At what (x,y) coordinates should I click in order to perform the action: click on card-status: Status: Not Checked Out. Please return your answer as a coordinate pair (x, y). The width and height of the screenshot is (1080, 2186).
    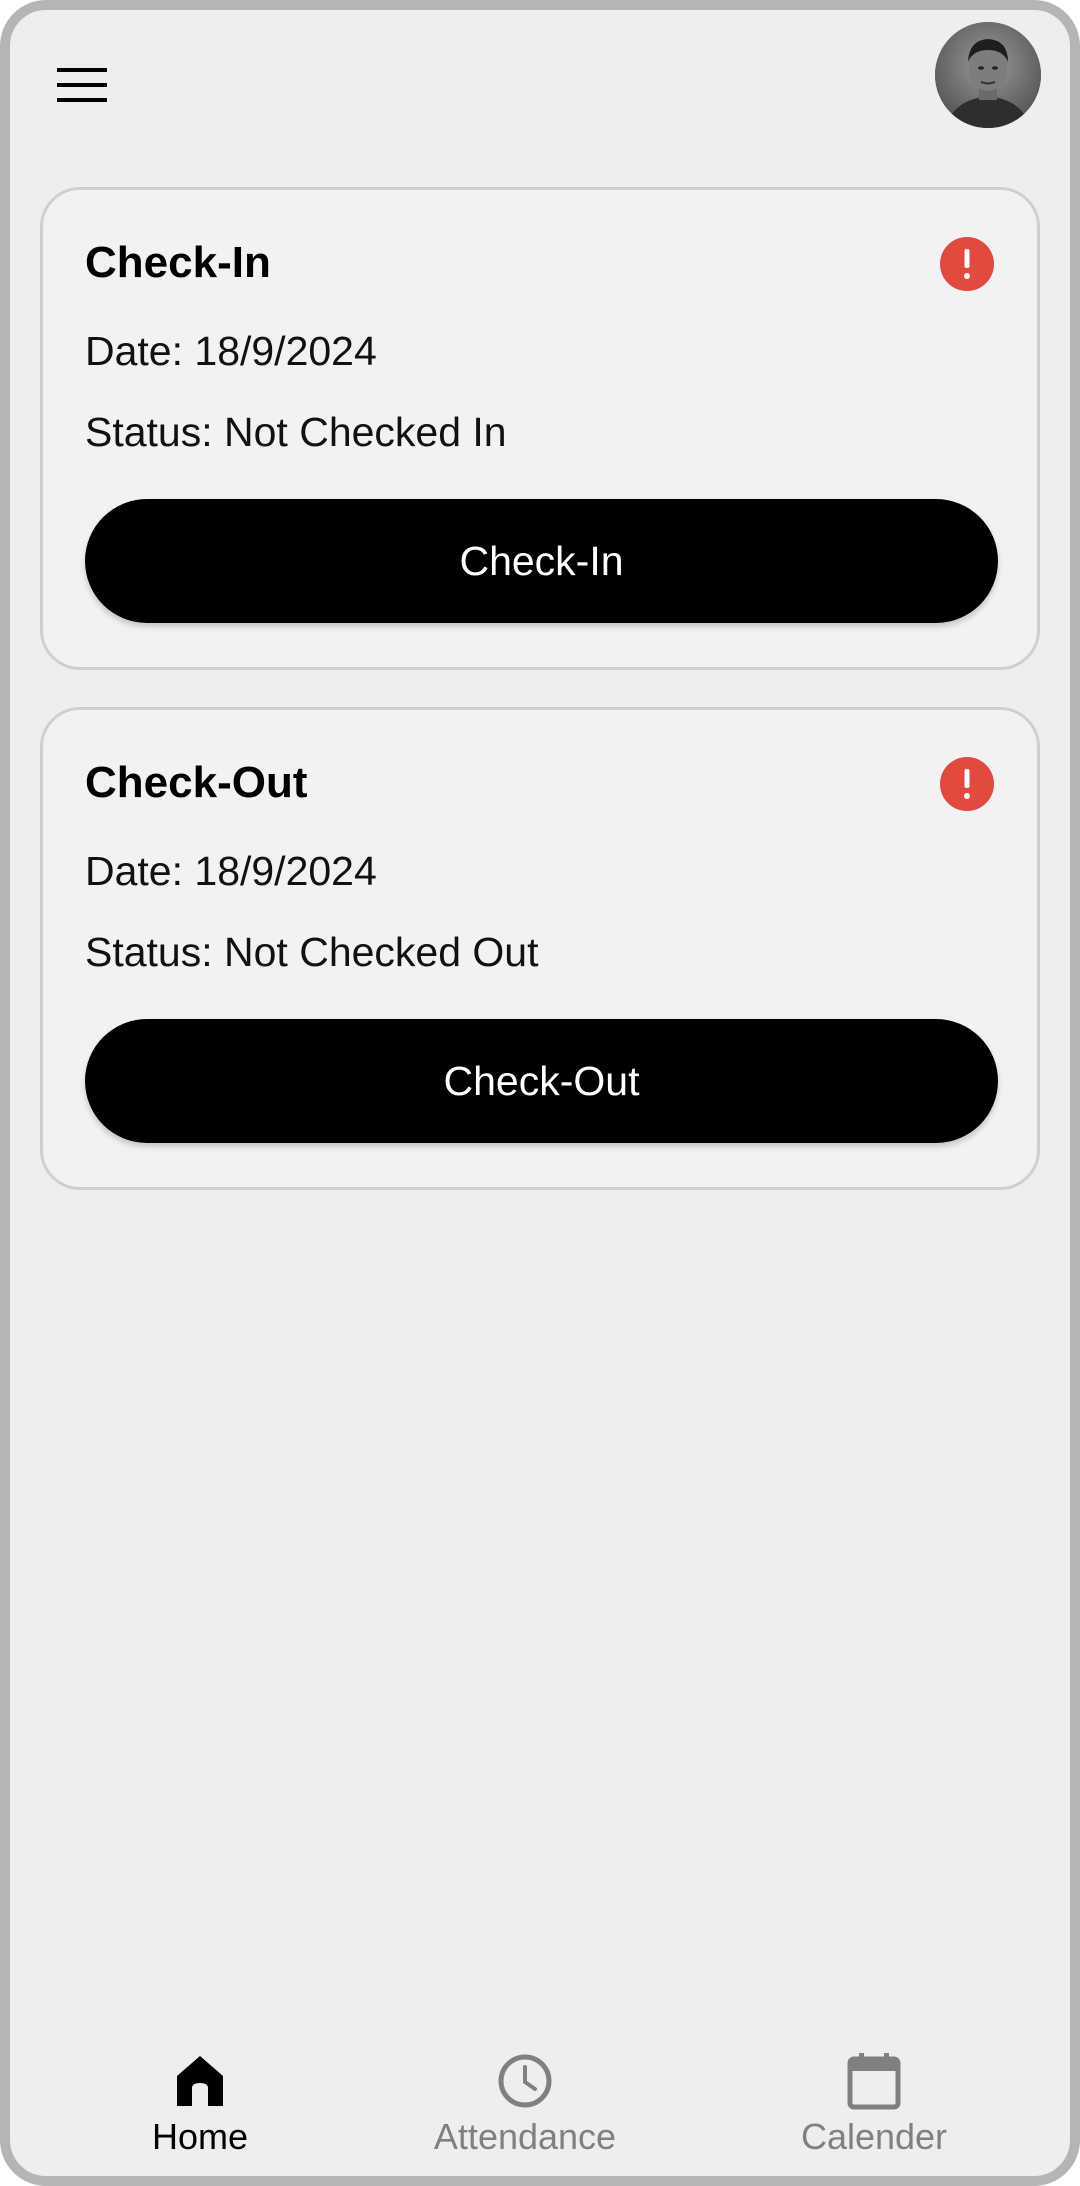
    Looking at the image, I should click on (312, 952).